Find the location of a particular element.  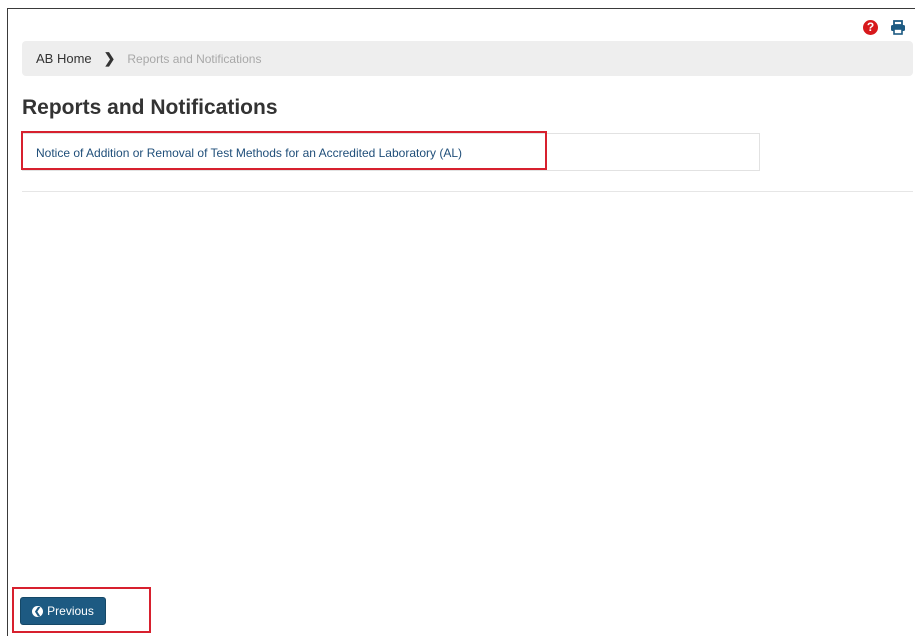

breadcrumb-home-link: AB Home is located at coordinates (64, 58).